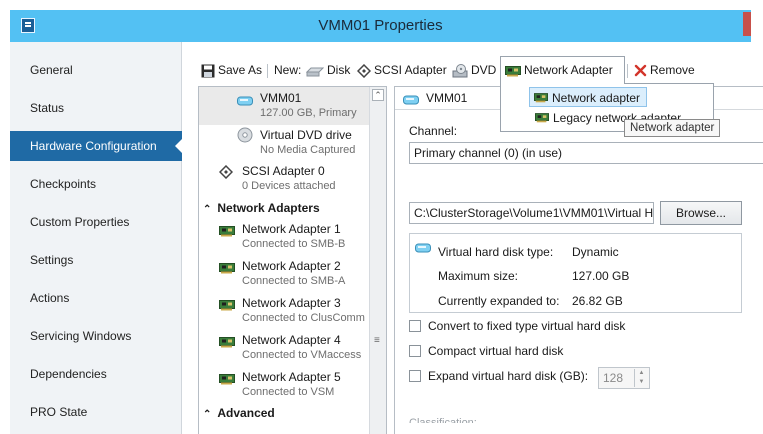 This screenshot has height=434, width=763. I want to click on channel-select: Primary channel (0) (in use), so click(586, 153).